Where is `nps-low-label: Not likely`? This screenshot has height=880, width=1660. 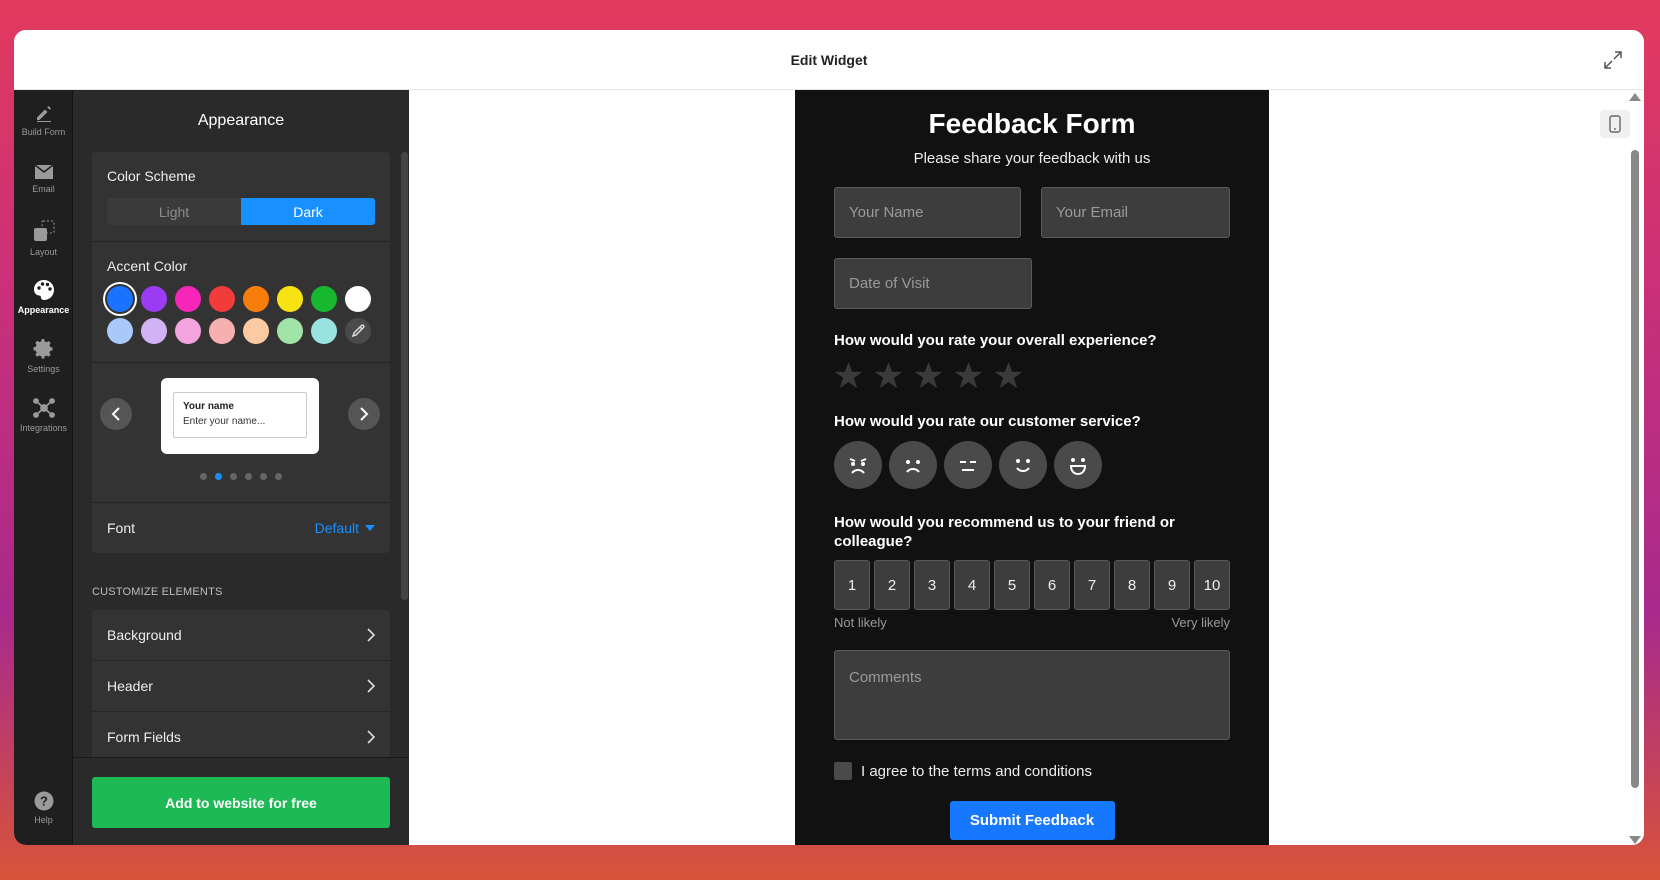
nps-low-label: Not likely is located at coordinates (860, 622).